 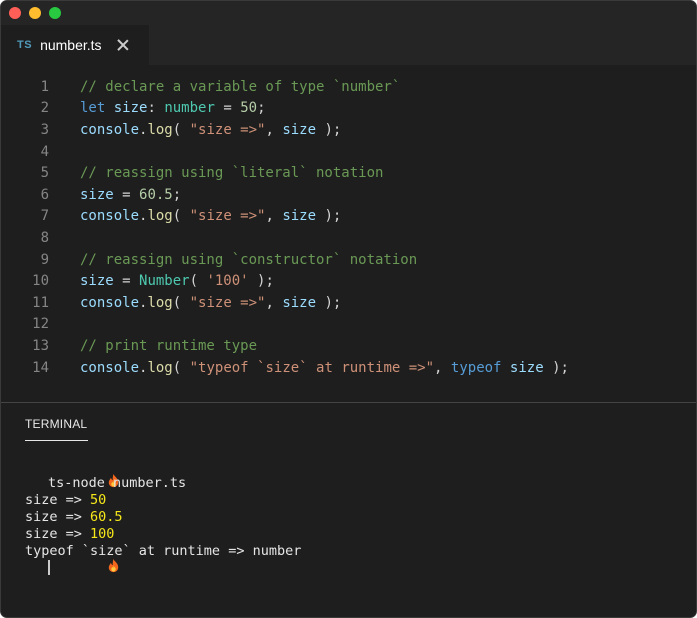 I want to click on string-literal: '100', so click(x=227, y=281).